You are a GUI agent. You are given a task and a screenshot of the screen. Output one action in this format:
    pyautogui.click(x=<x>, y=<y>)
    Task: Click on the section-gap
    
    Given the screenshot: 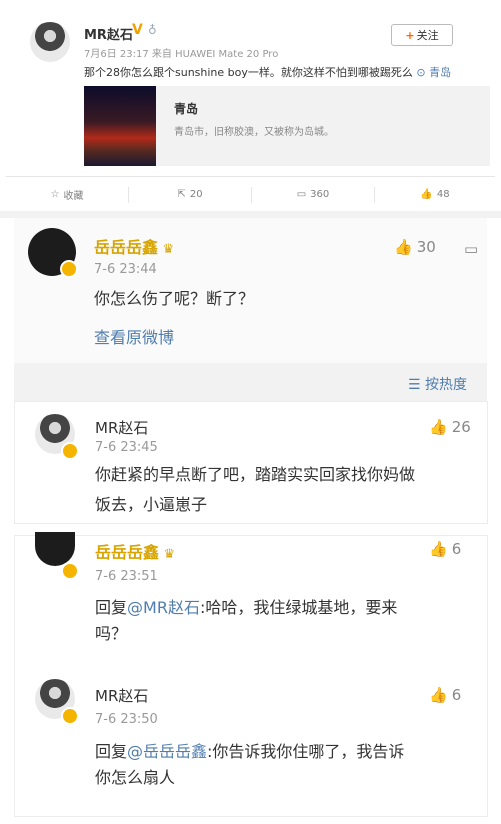 What is the action you would take?
    pyautogui.click(x=250, y=214)
    